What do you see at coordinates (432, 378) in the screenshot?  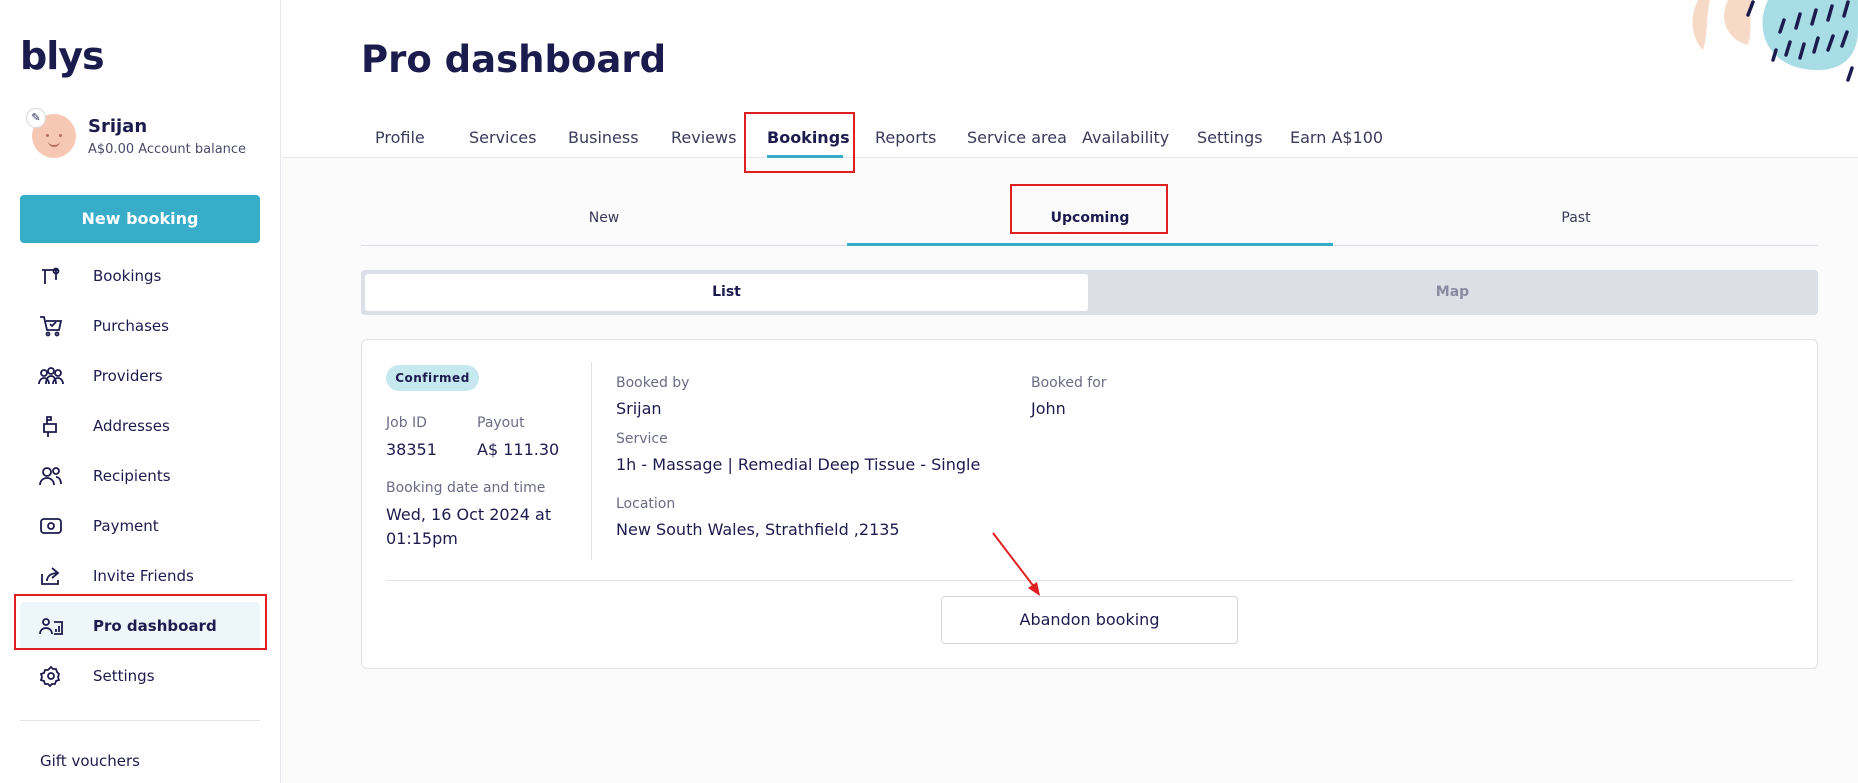 I see `status-badge: Confirmed` at bounding box center [432, 378].